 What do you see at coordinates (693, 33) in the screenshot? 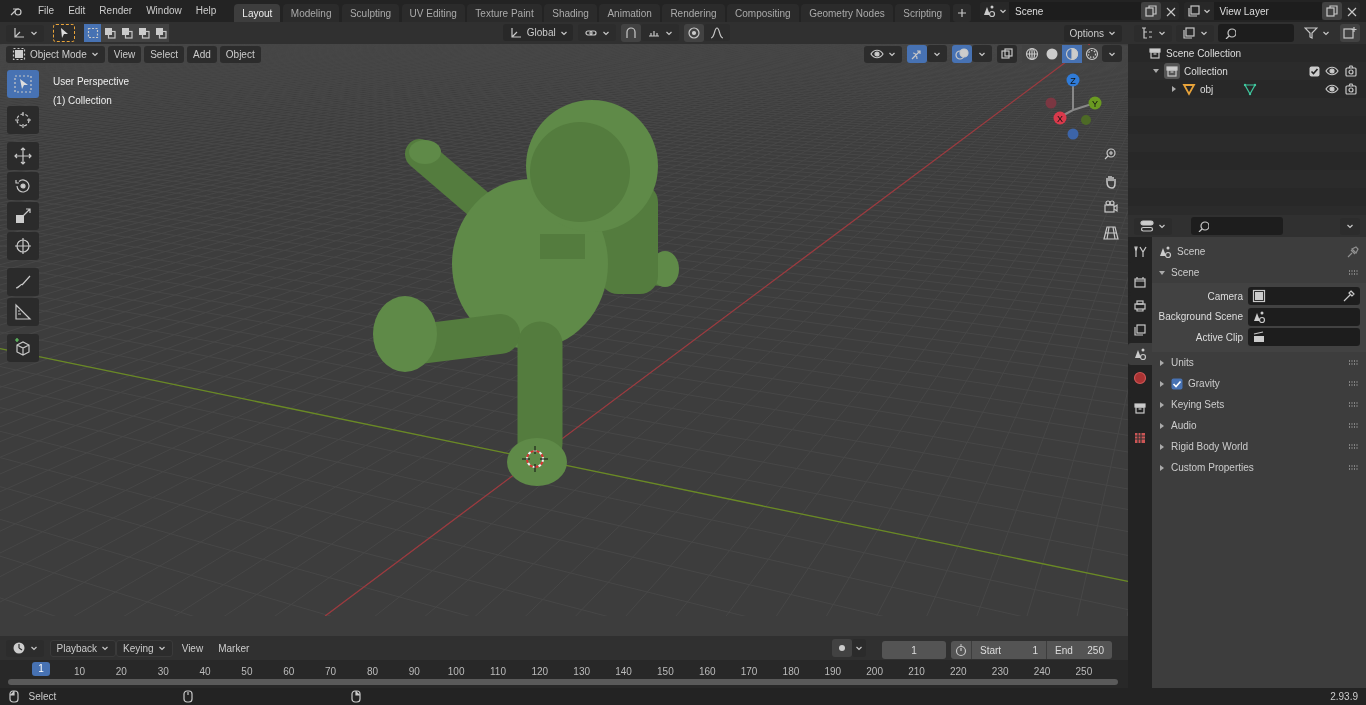
I see `proportional-edit-toggle` at bounding box center [693, 33].